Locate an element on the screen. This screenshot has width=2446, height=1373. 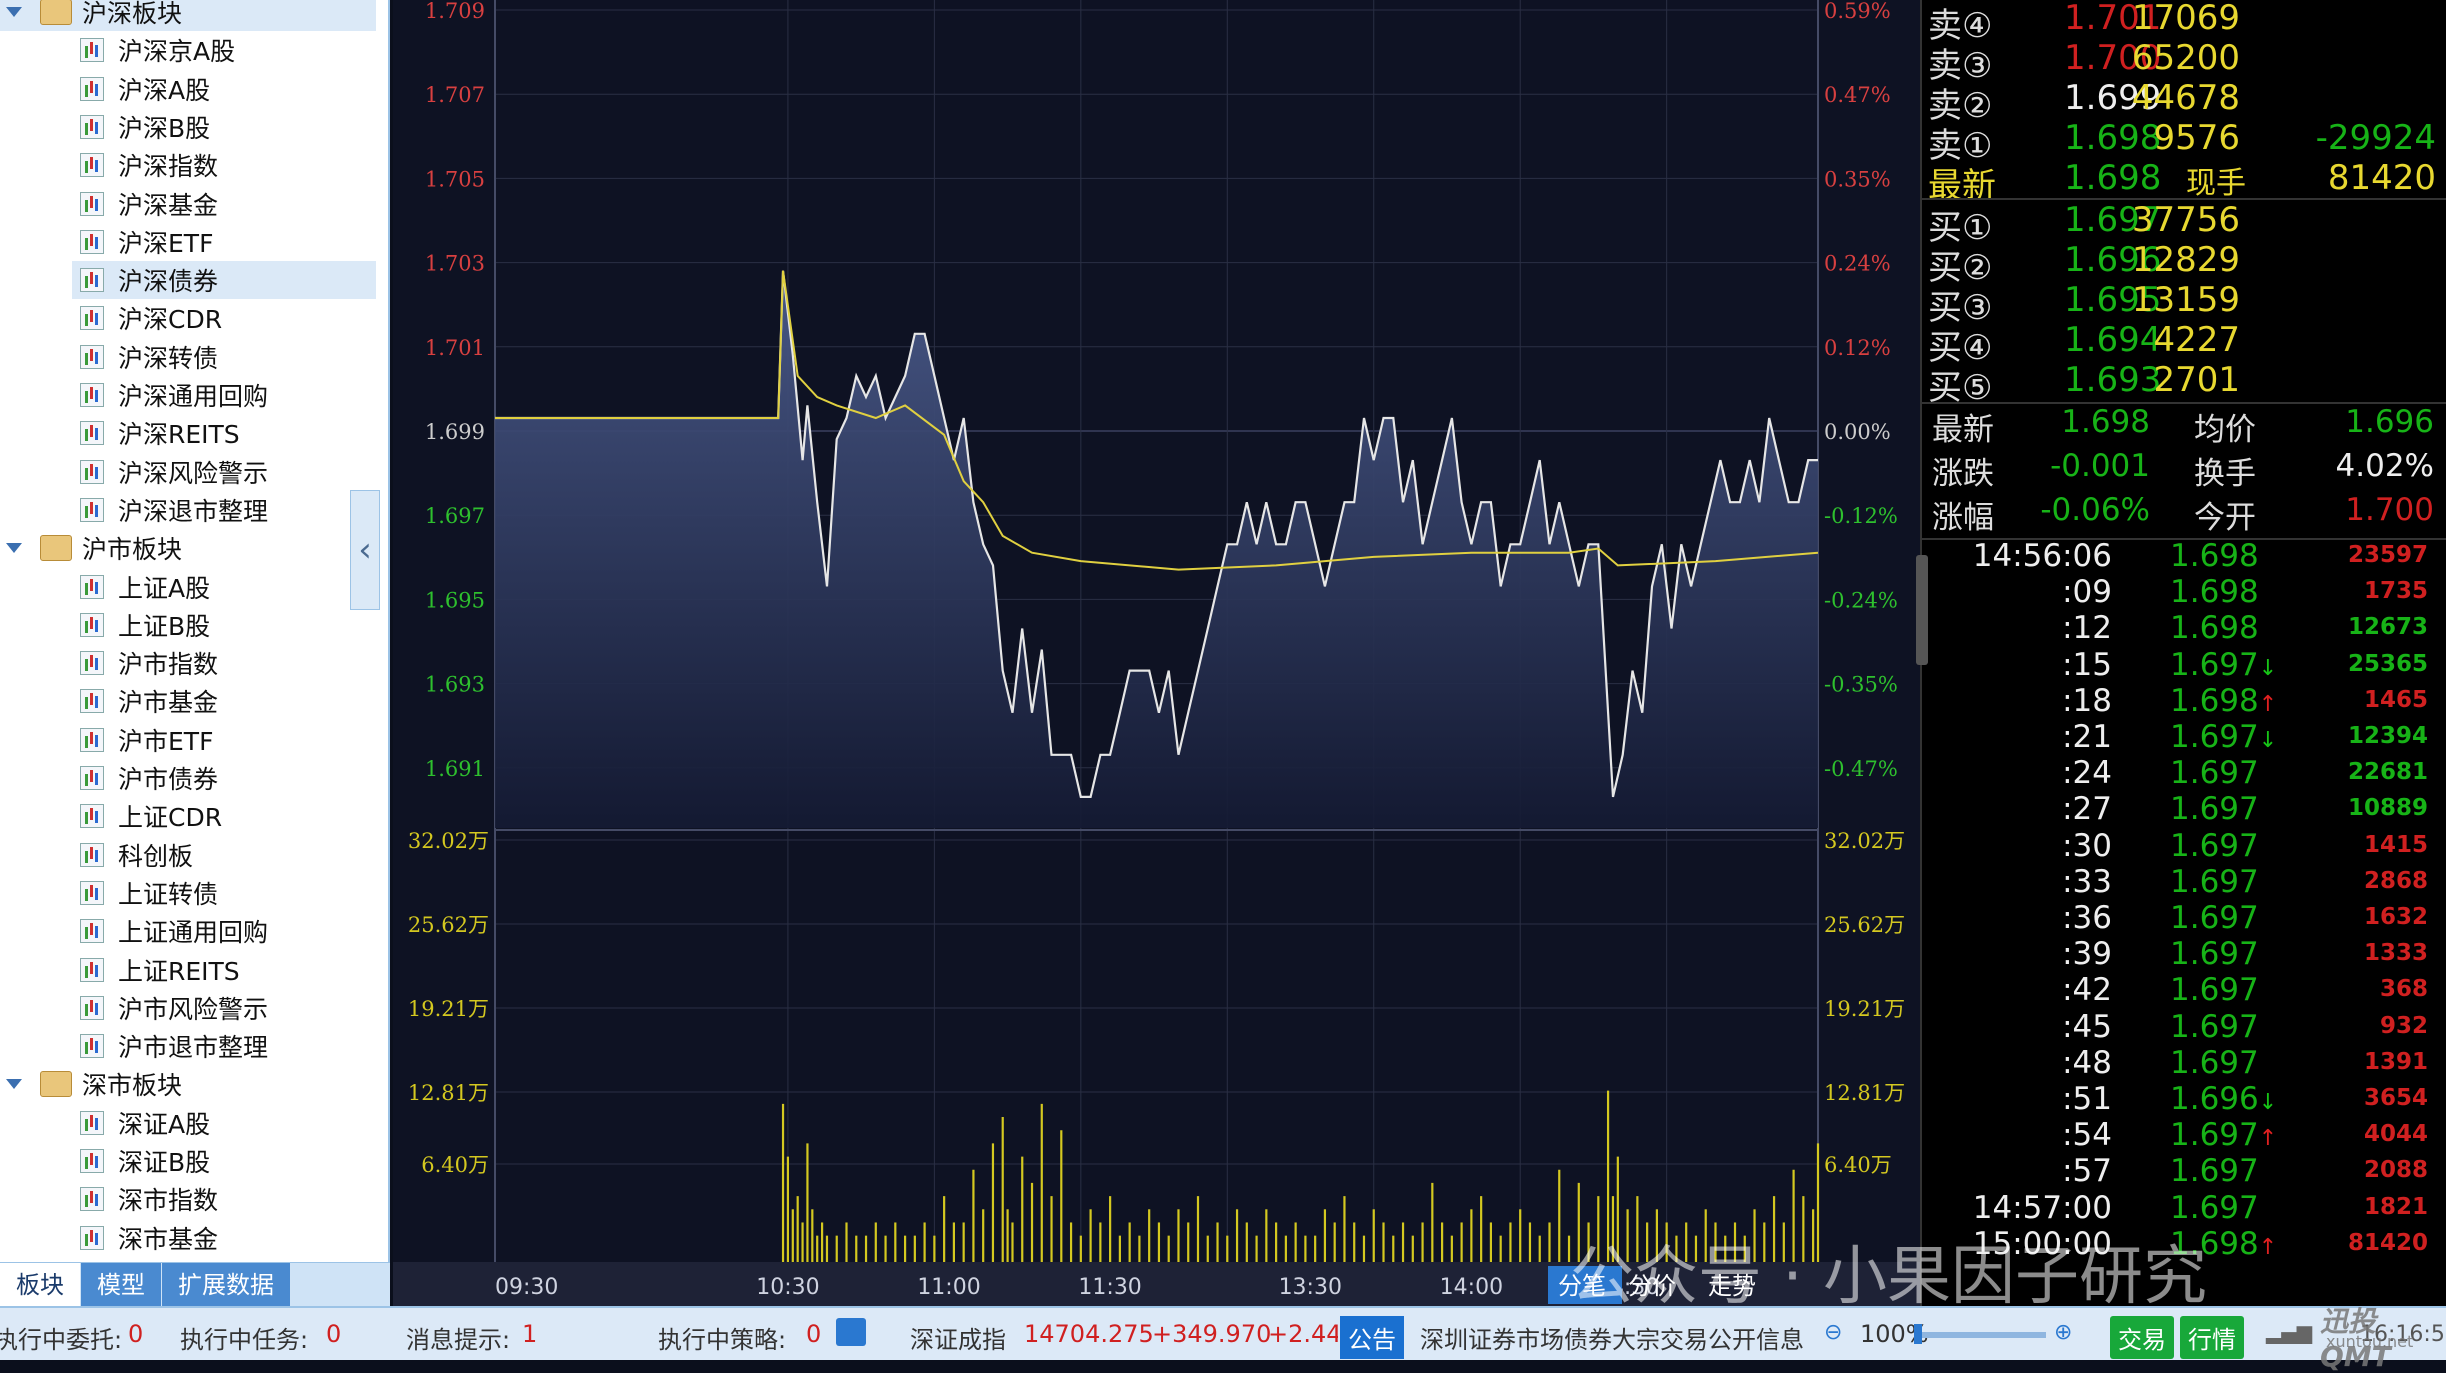
tree-item: 沪市债券 is located at coordinates (224, 778).